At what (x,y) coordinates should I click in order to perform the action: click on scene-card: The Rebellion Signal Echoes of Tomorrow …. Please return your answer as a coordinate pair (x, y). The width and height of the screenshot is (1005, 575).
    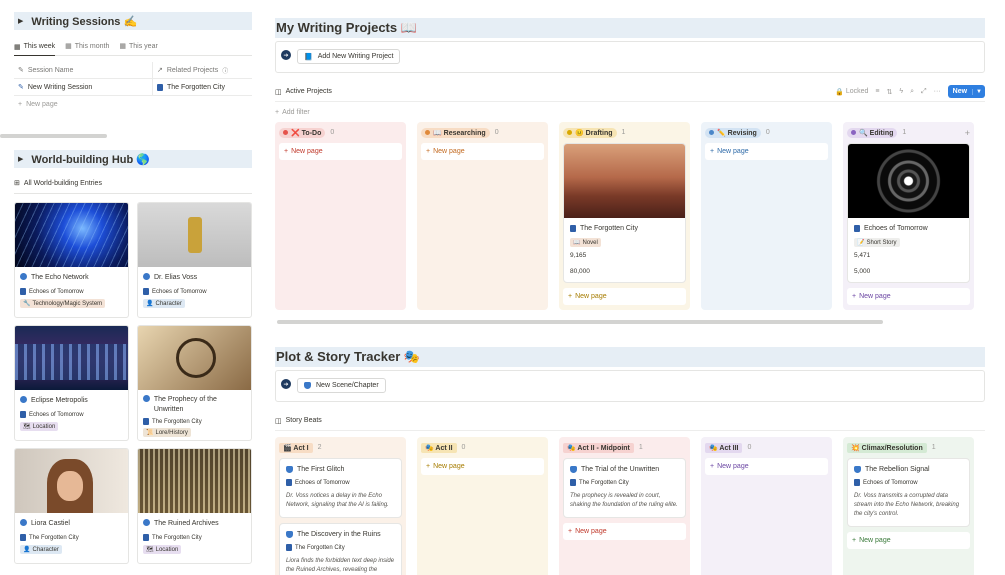
    Looking at the image, I should click on (908, 492).